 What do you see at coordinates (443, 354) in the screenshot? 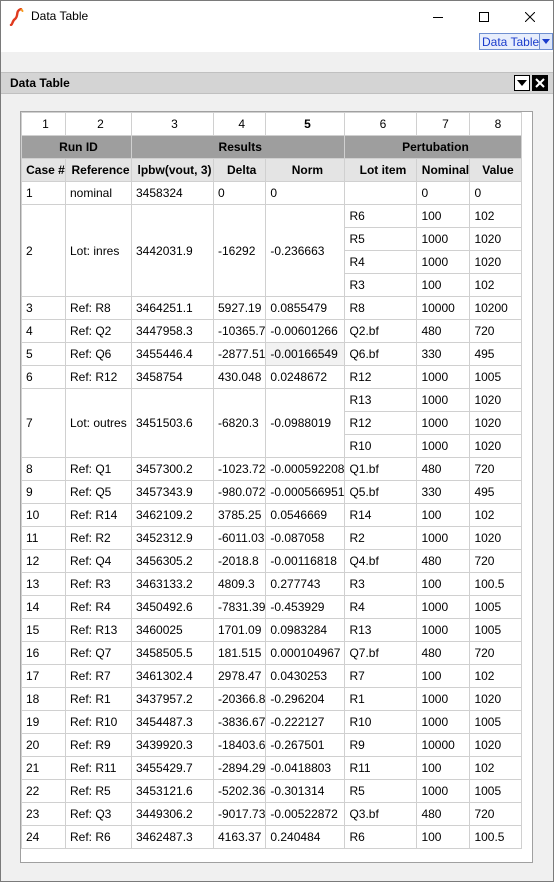
I see `nominal-cell: 330` at bounding box center [443, 354].